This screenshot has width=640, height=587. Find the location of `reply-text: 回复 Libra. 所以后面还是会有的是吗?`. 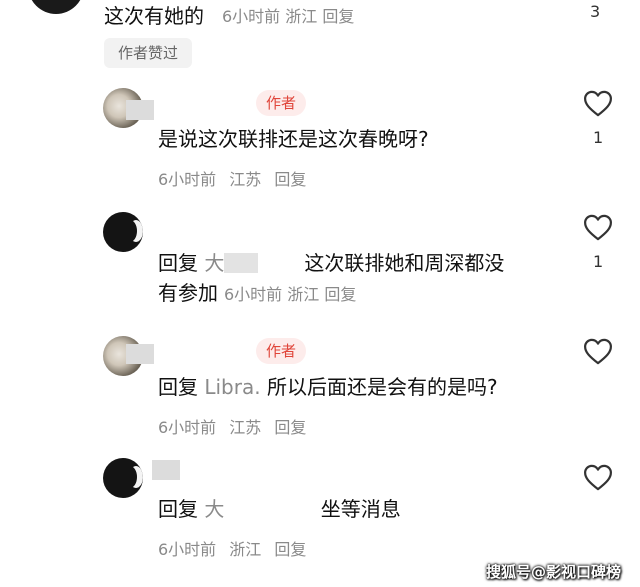

reply-text: 回复 Libra. 所以后面还是会有的是吗? is located at coordinates (328, 387).